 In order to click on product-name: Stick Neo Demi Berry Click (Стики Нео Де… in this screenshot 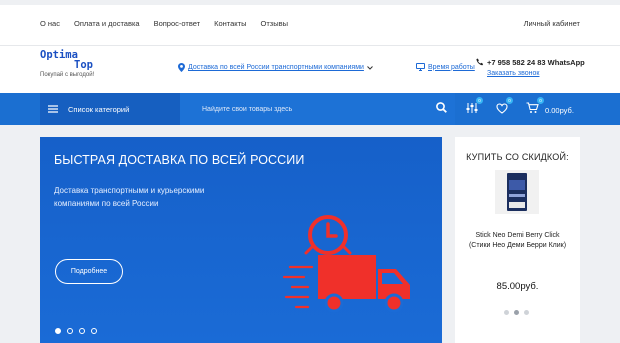, I will do `click(517, 241)`.